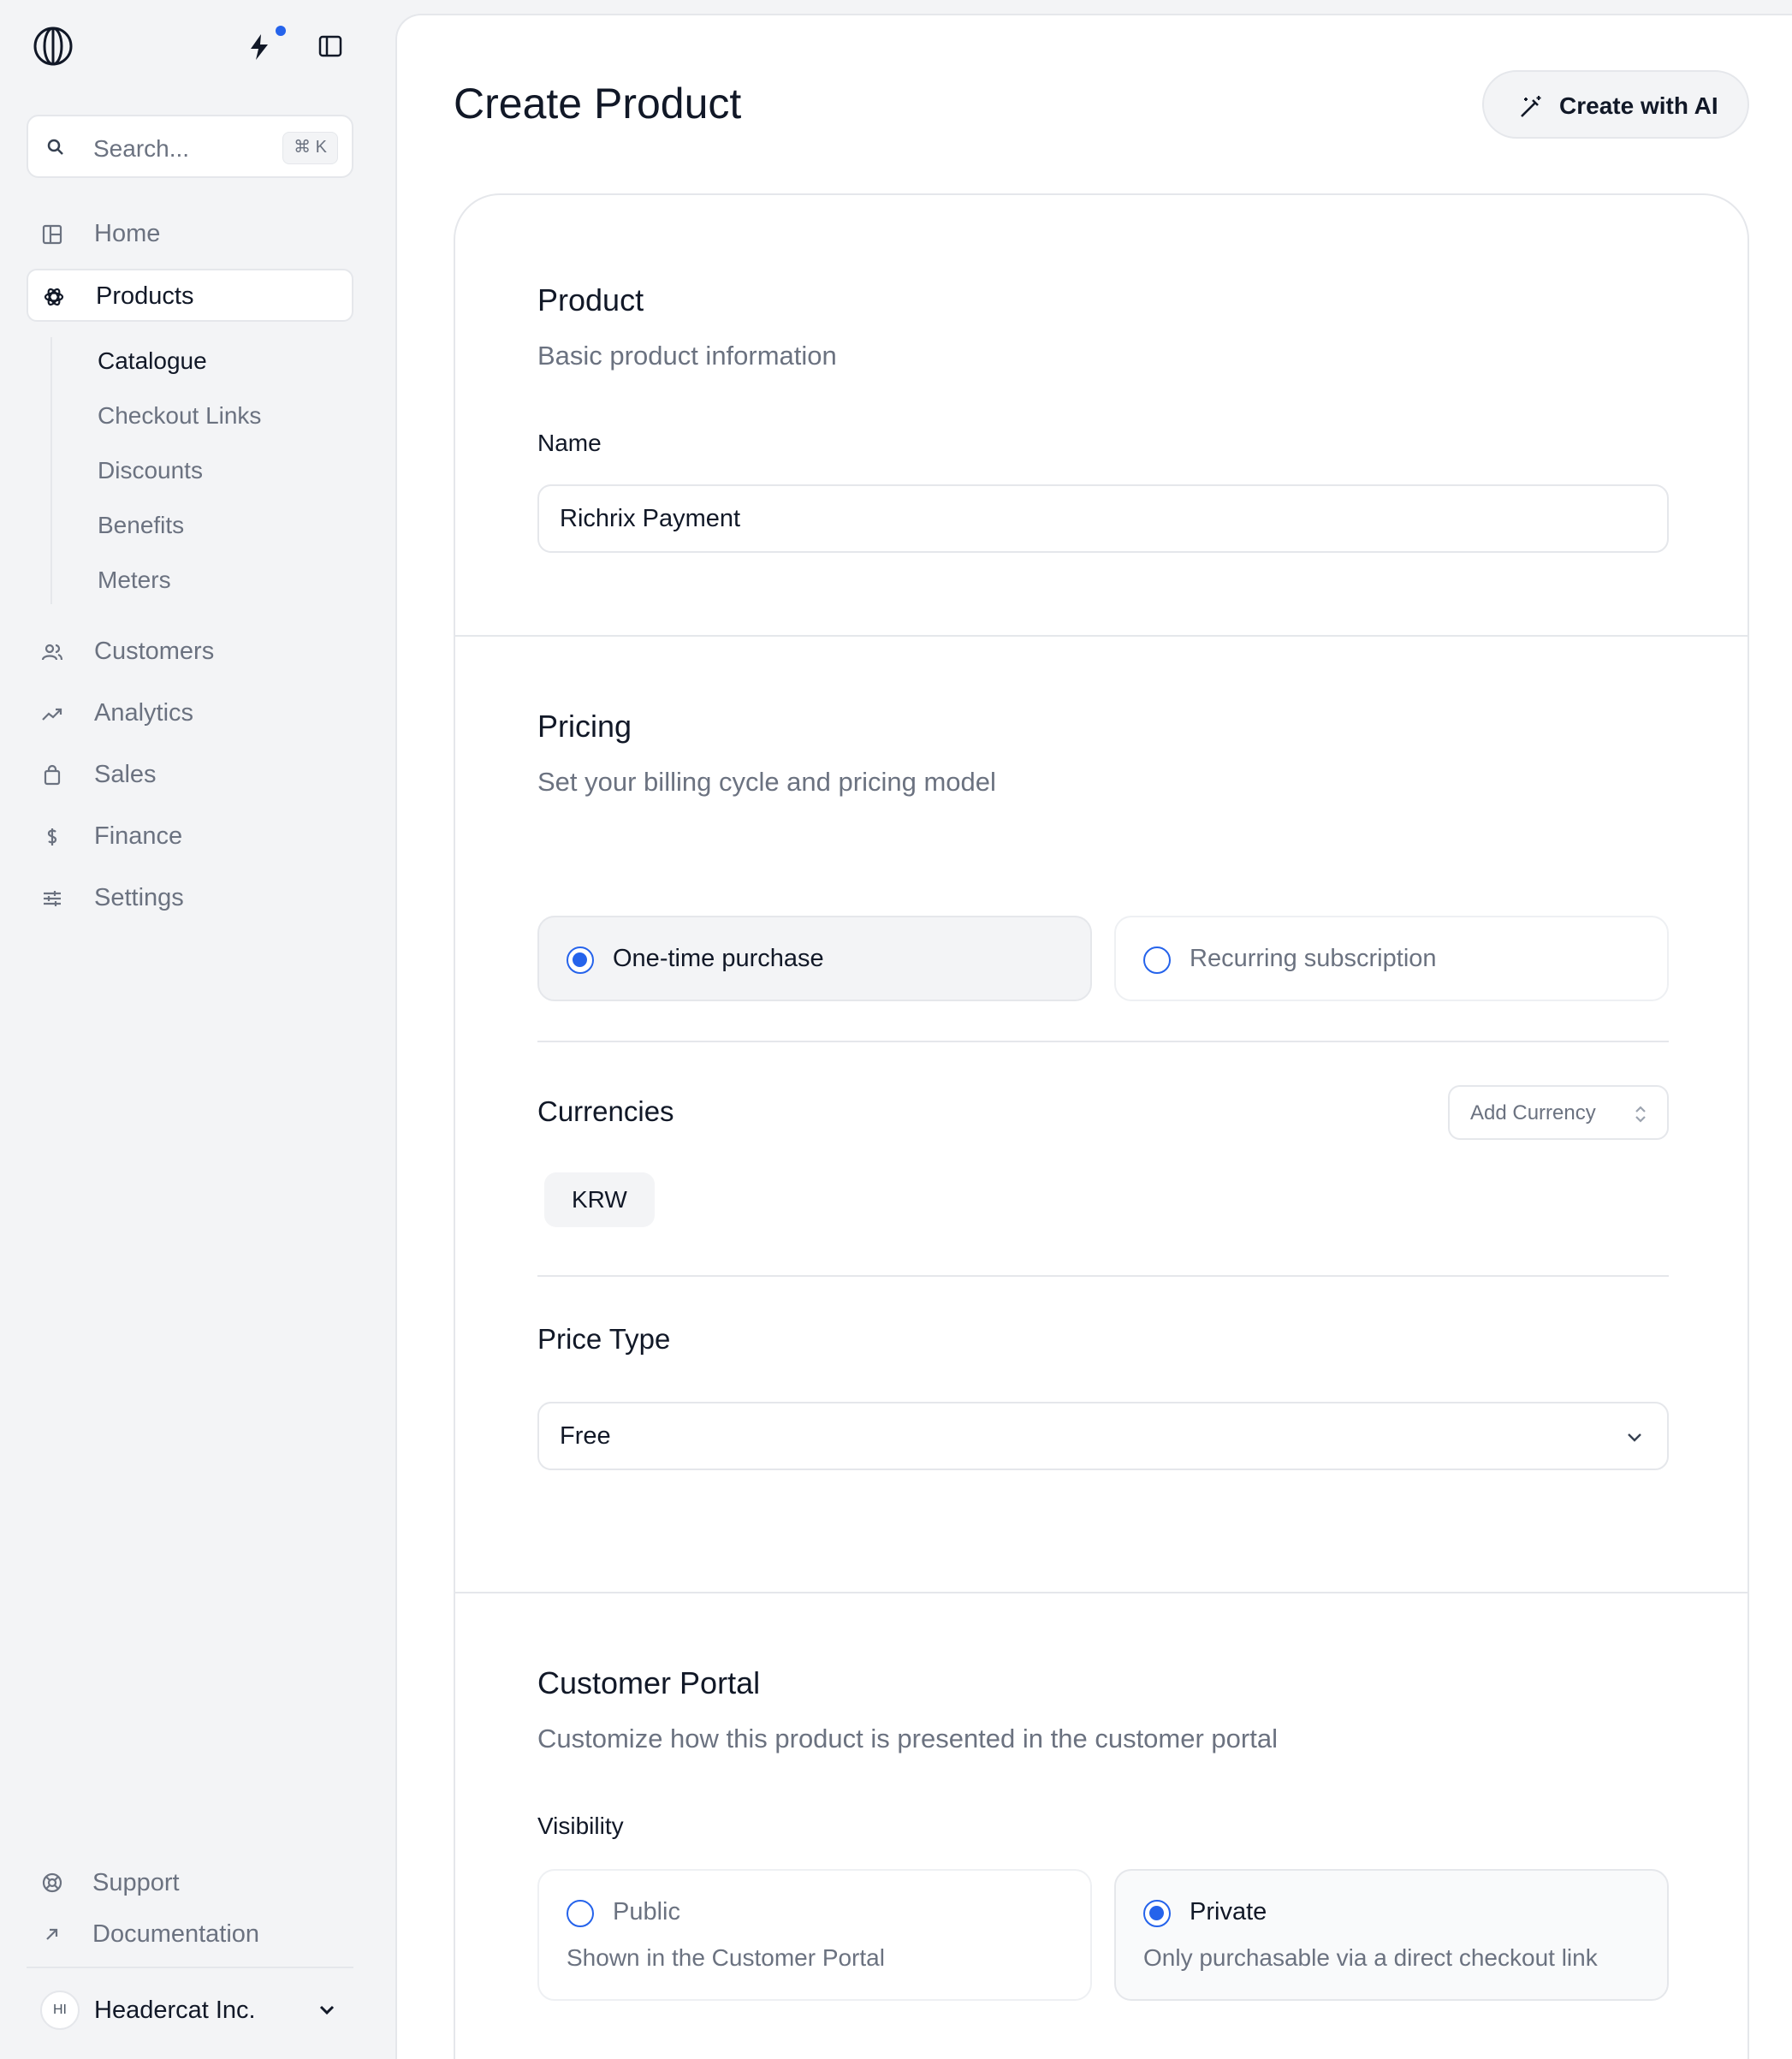 Image resolution: width=1792 pixels, height=2059 pixels. What do you see at coordinates (153, 361) in the screenshot?
I see `subnav-item-catalogue: Catalogue` at bounding box center [153, 361].